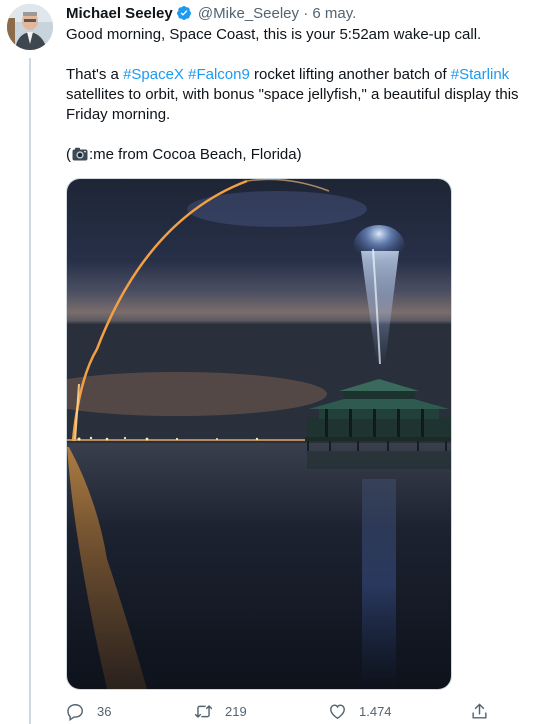 This screenshot has height=724, width=533. I want to click on share-button, so click(485, 711).